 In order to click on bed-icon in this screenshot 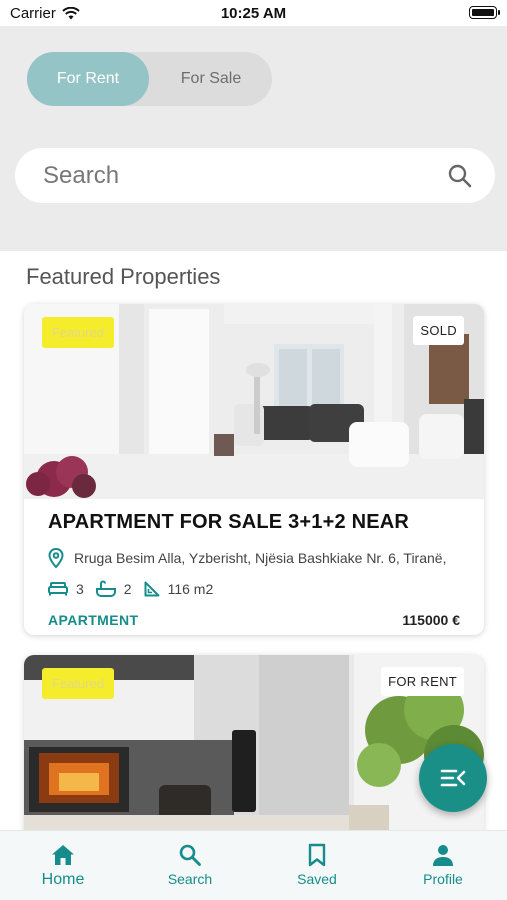, I will do `click(58, 589)`.